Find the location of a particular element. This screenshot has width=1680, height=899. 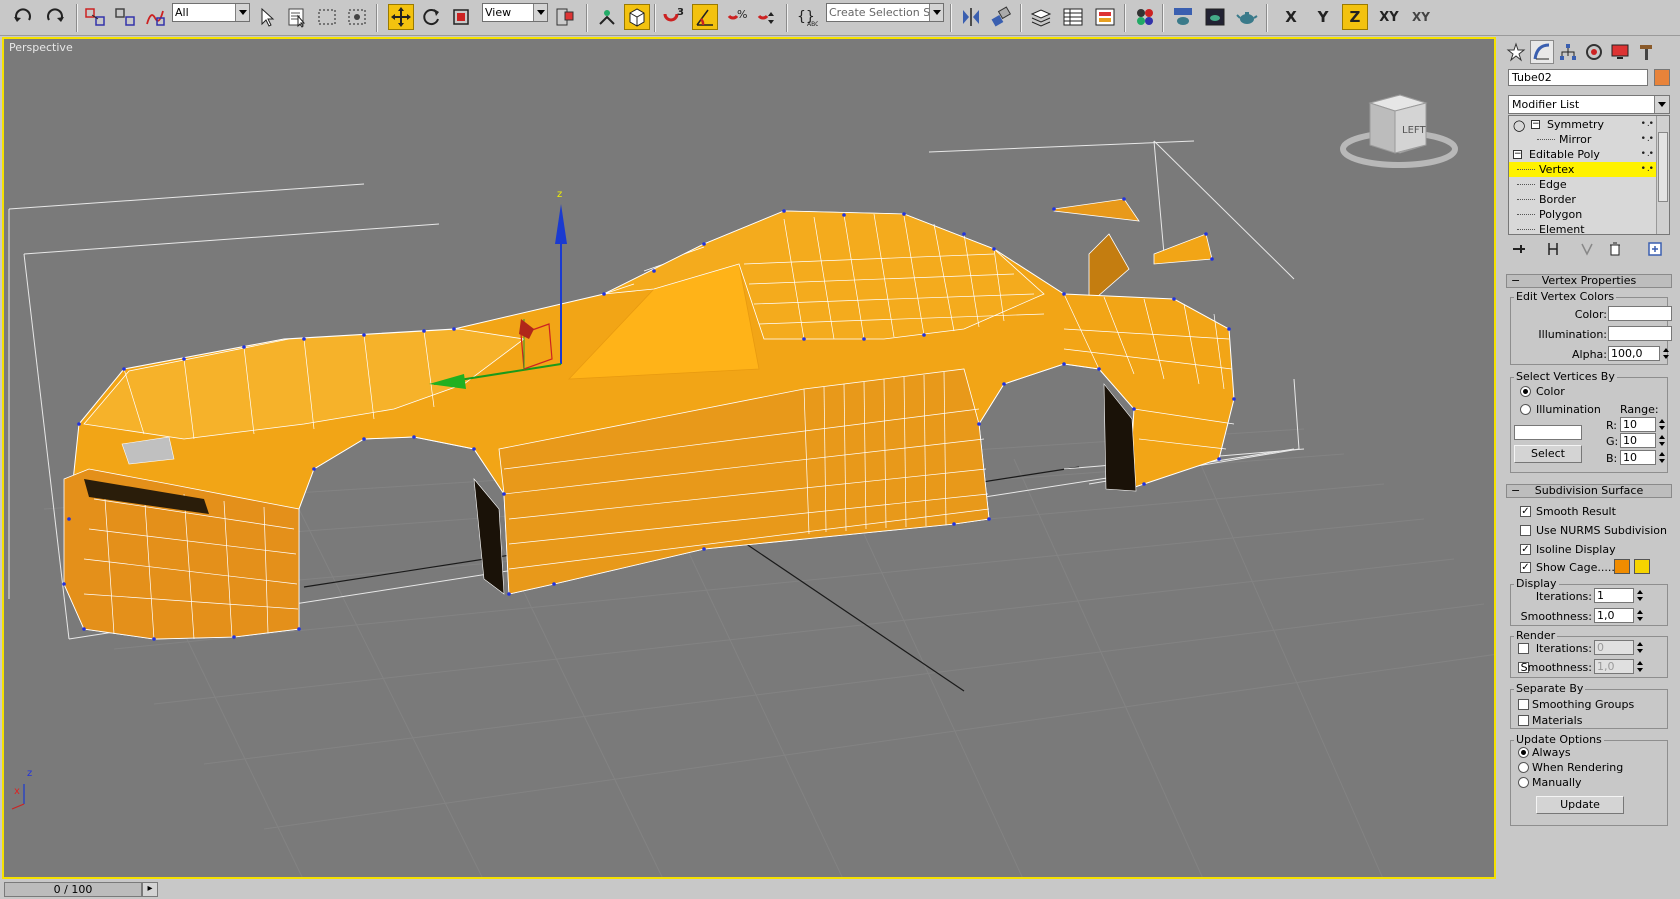

range-r-spinner is located at coordinates (1662, 424).